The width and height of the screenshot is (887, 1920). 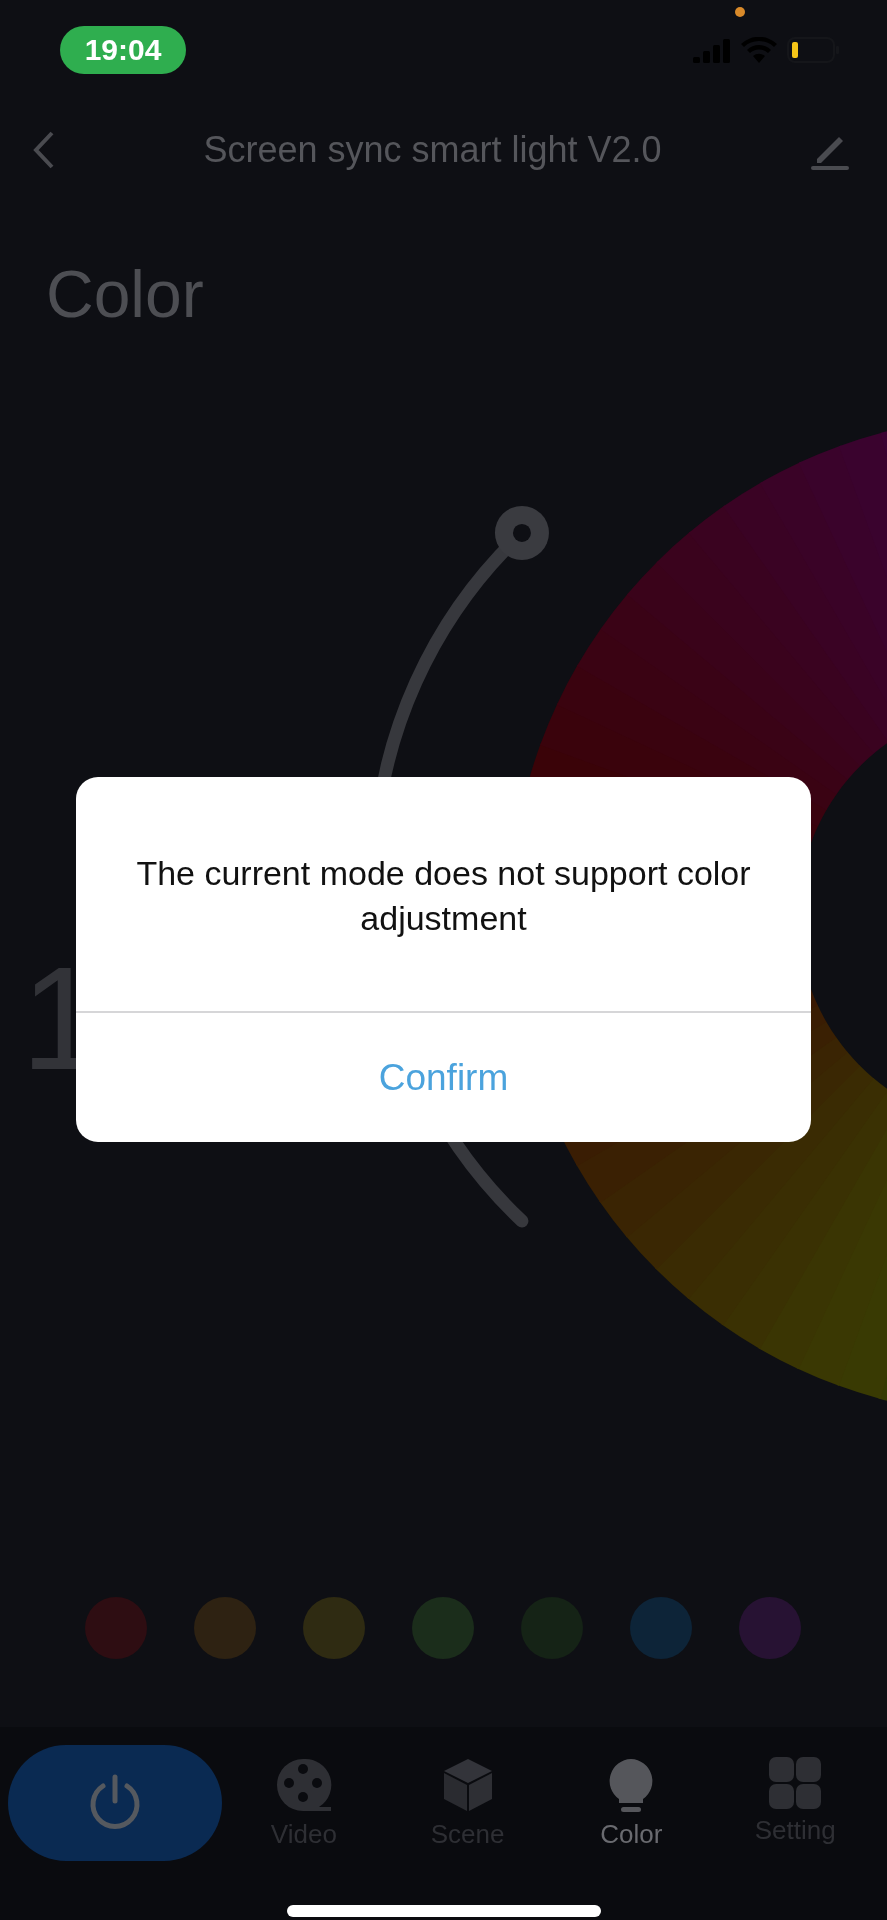 What do you see at coordinates (432, 150) in the screenshot?
I see `device-title: Screen sync smart light V2.0` at bounding box center [432, 150].